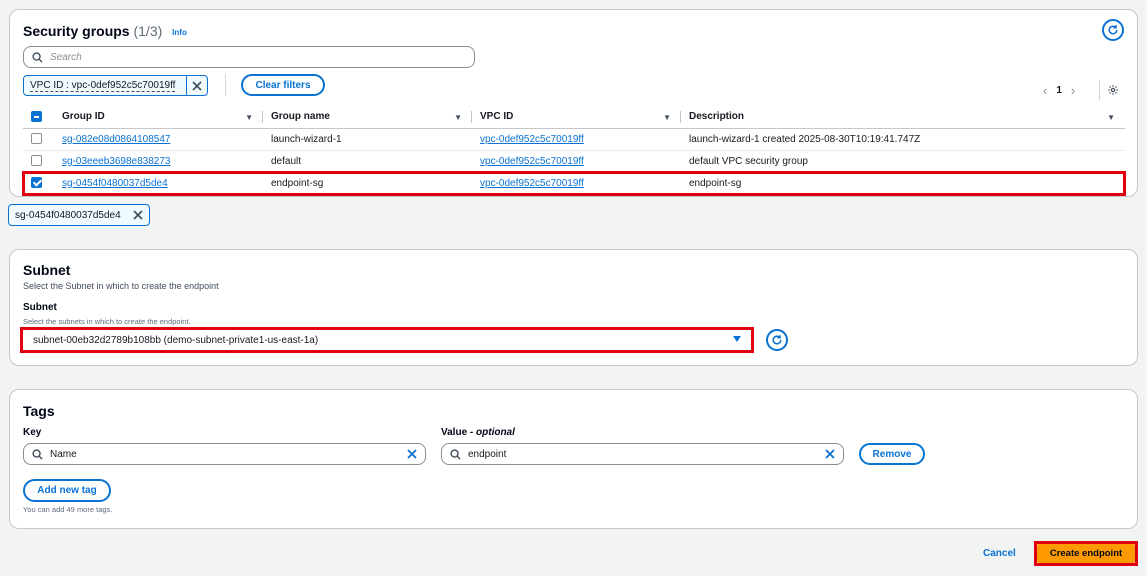 The height and width of the screenshot is (576, 1147). I want to click on security-groups-title: Security groups (1/3) Info, so click(105, 31).